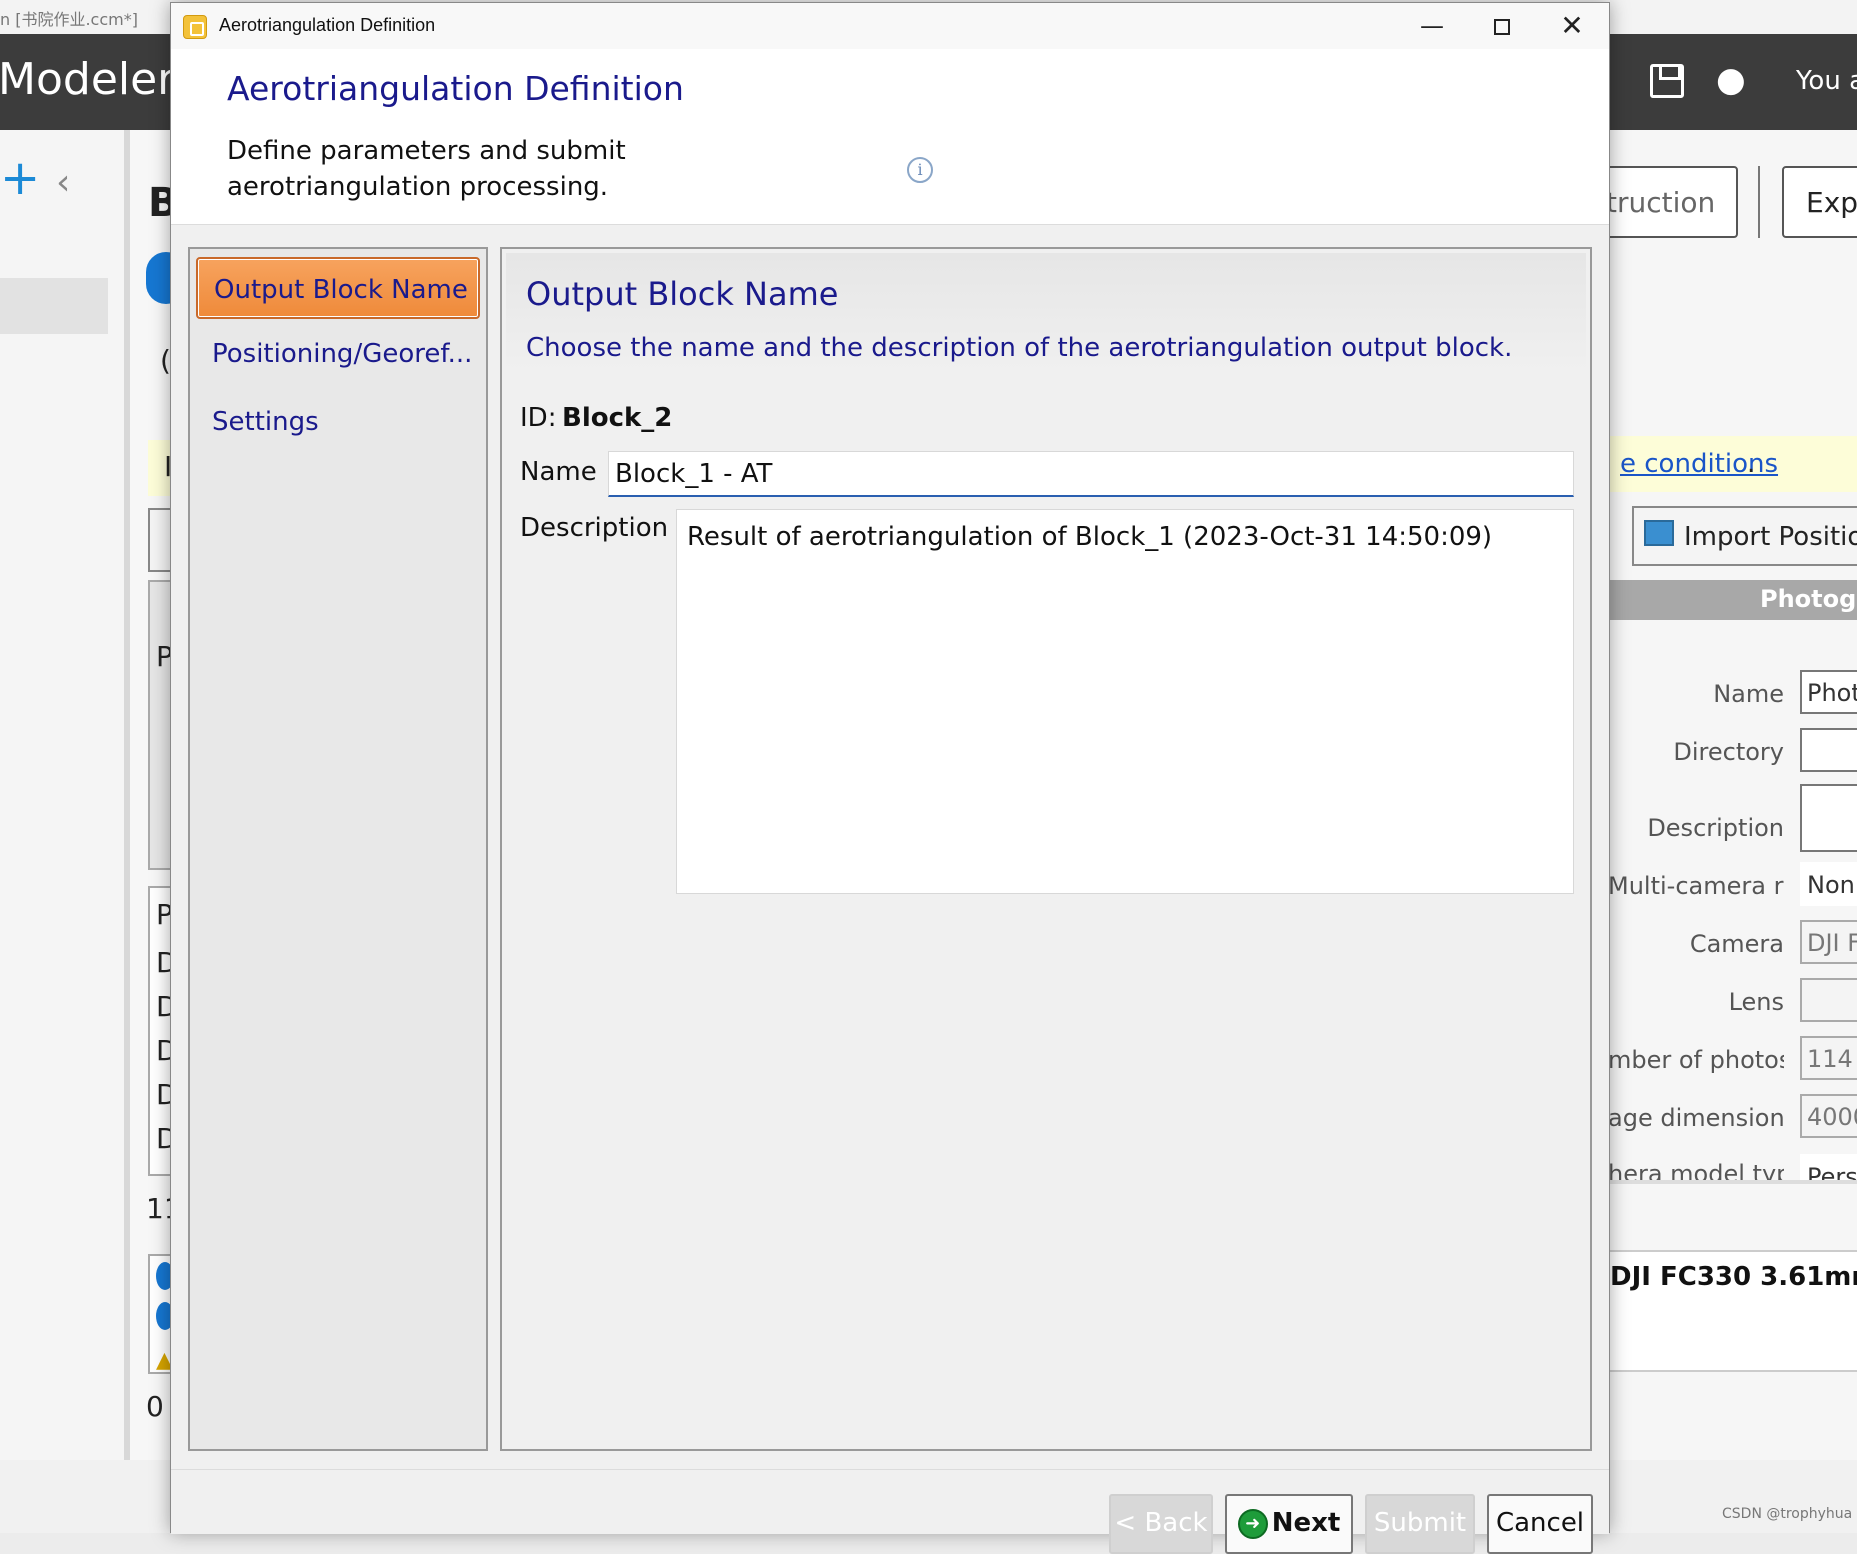 The width and height of the screenshot is (1857, 1554). I want to click on background-camera-name: DJI FC330 3.61mm 40, so click(1733, 1277).